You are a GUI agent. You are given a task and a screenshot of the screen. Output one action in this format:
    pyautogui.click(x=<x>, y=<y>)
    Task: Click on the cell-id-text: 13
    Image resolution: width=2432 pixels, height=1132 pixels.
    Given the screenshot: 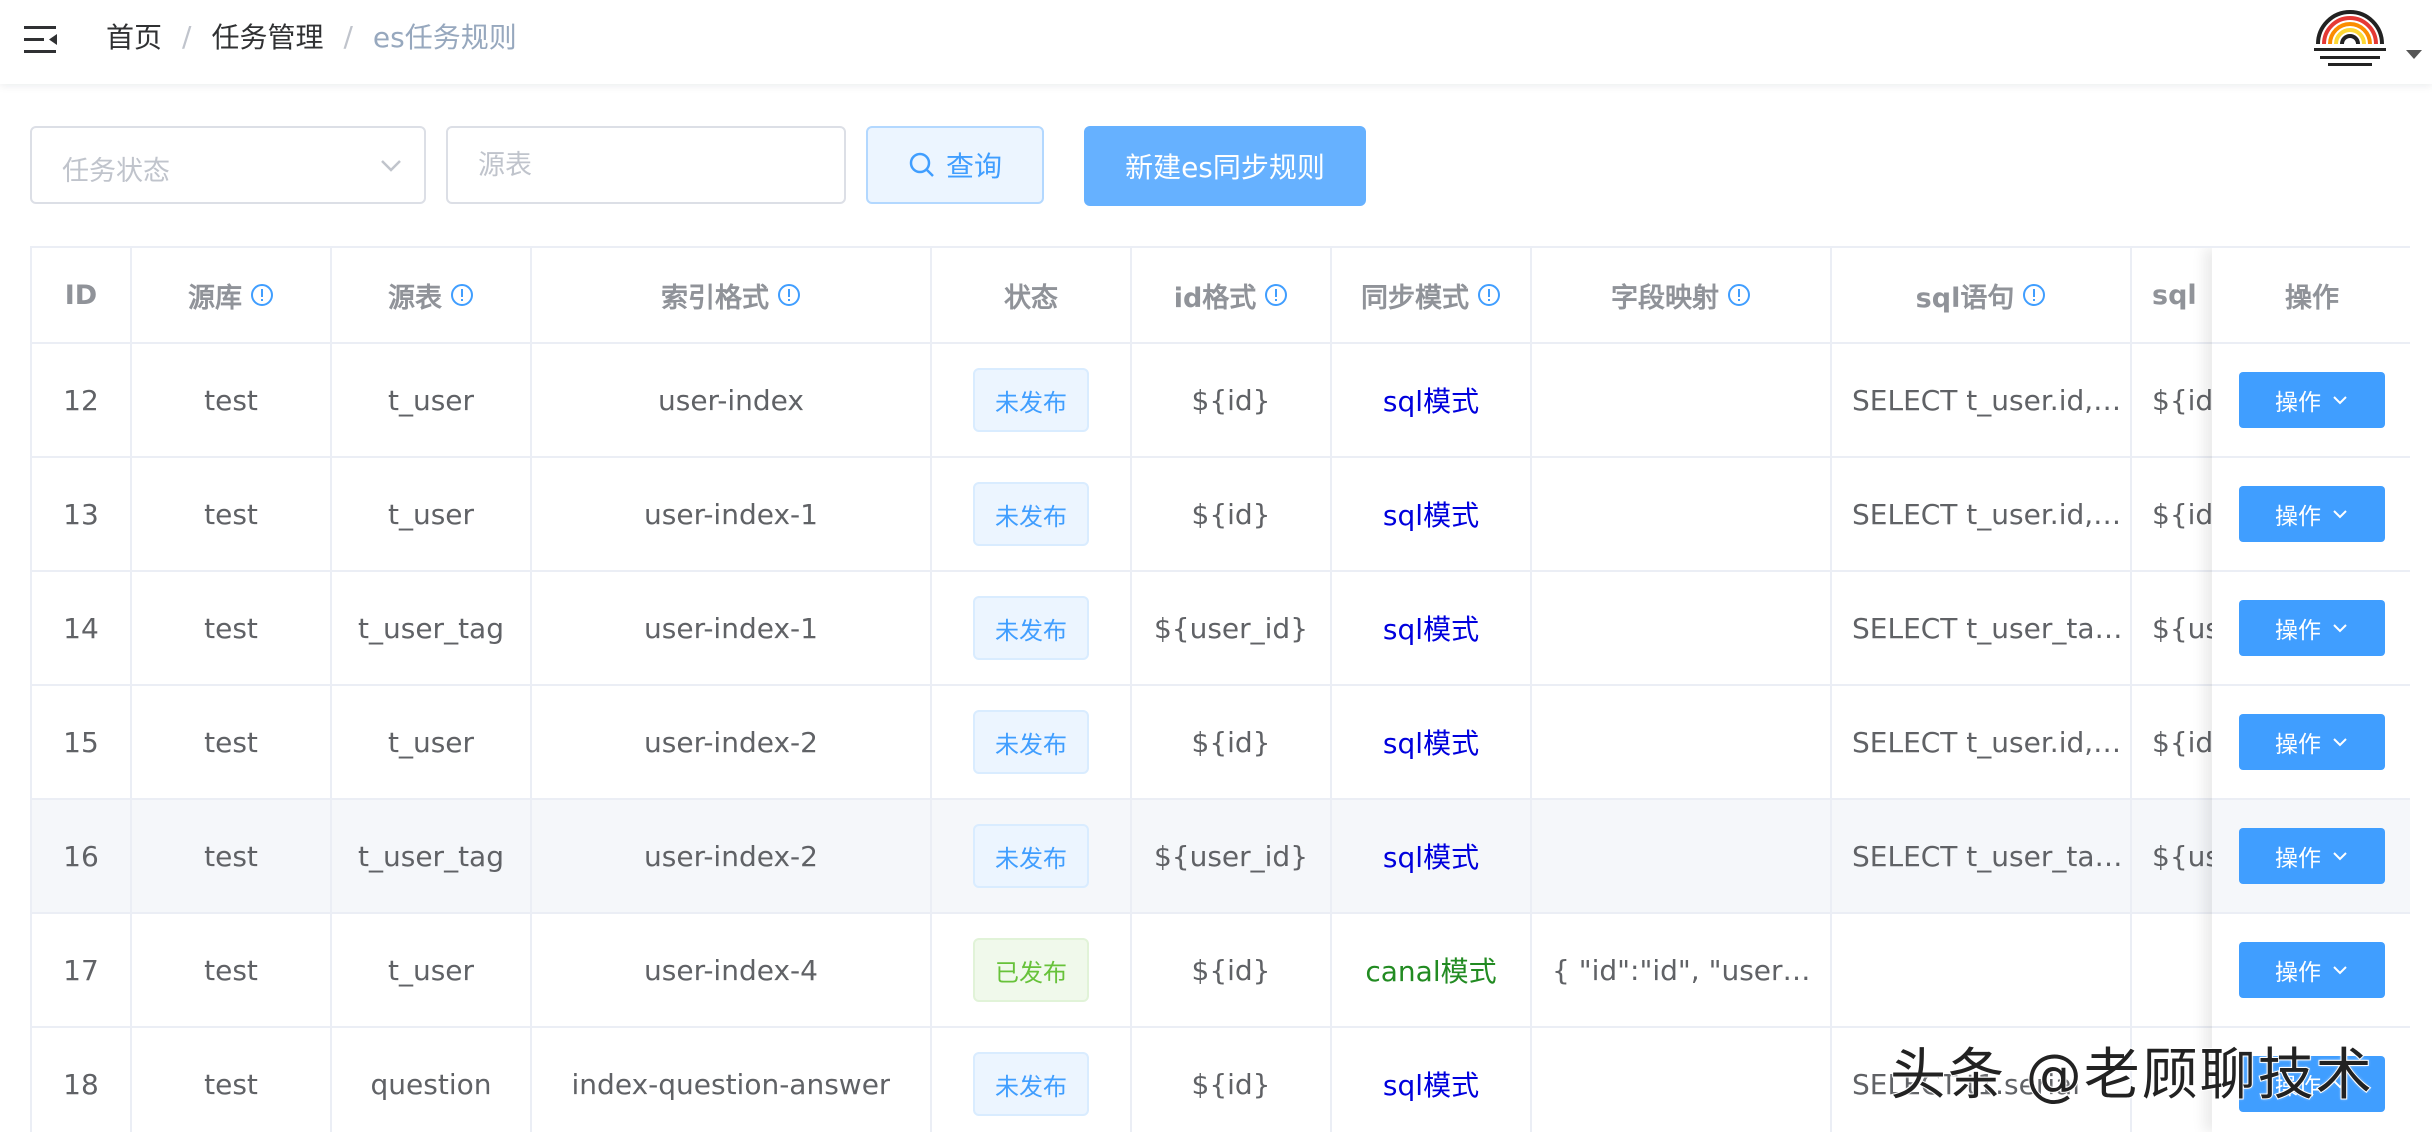 What is the action you would take?
    pyautogui.click(x=81, y=514)
    